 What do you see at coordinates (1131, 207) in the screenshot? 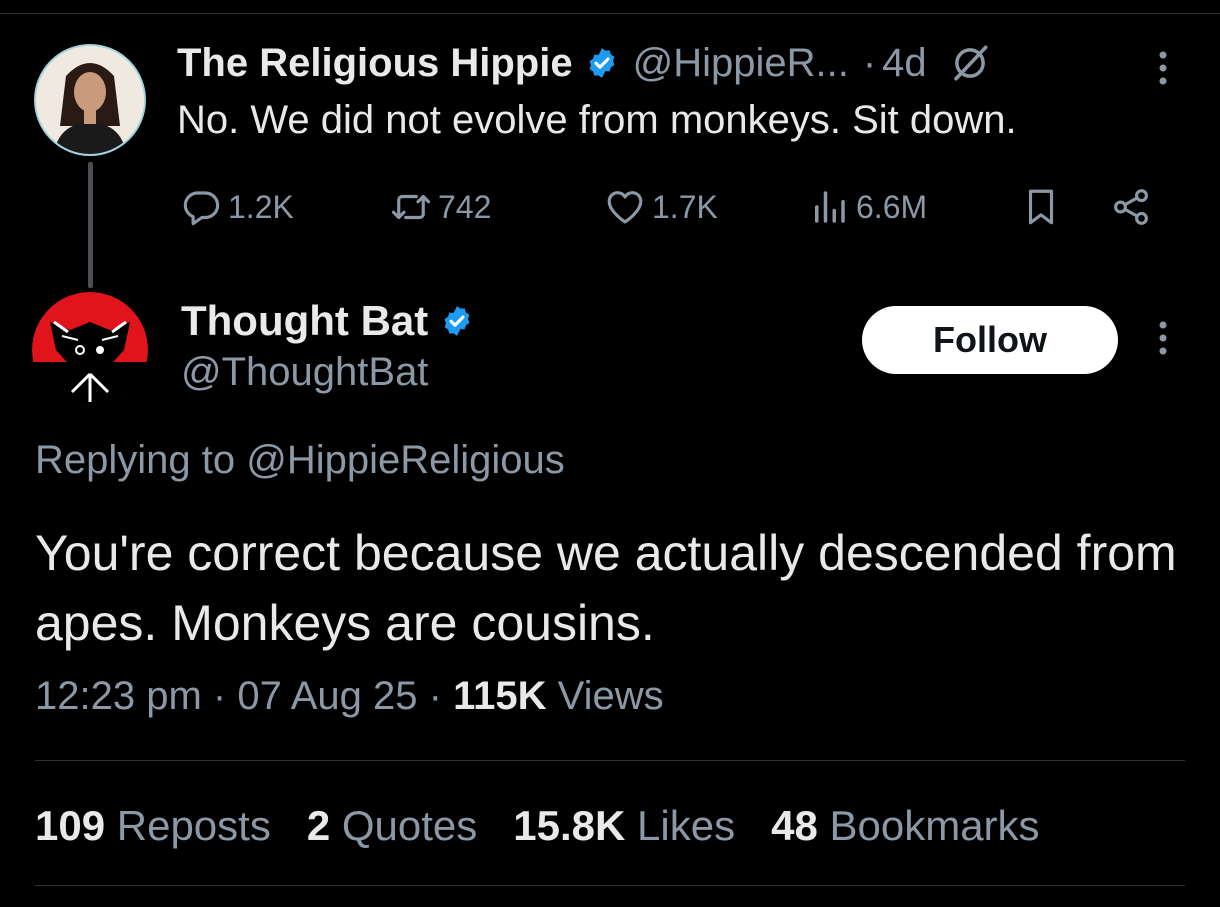
I see `share-icon` at bounding box center [1131, 207].